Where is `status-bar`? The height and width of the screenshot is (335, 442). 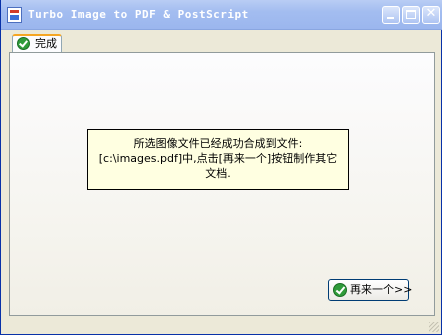
status-bar is located at coordinates (221, 326).